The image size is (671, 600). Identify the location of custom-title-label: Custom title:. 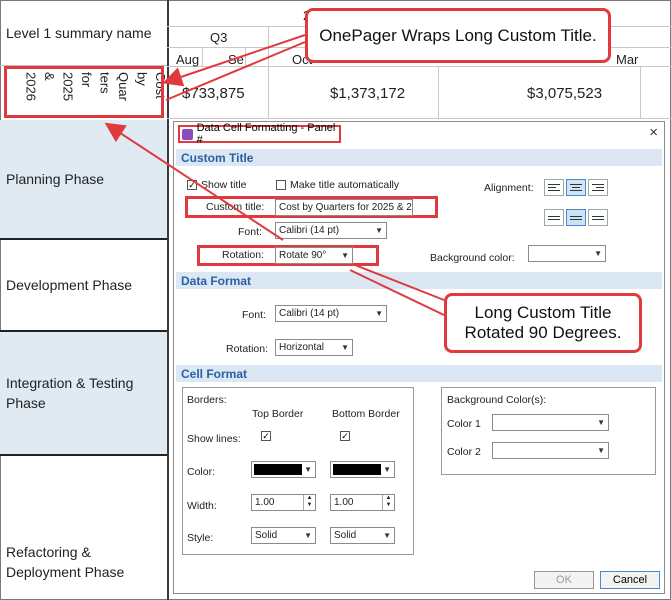
(235, 207).